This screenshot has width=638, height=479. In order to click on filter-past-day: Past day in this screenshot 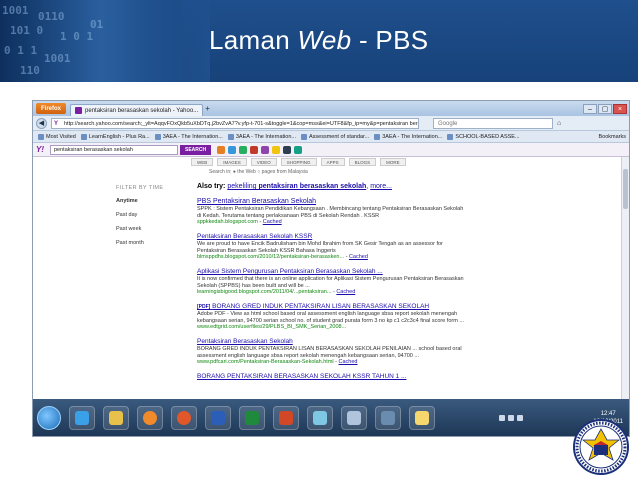, I will do `click(139, 215)`.